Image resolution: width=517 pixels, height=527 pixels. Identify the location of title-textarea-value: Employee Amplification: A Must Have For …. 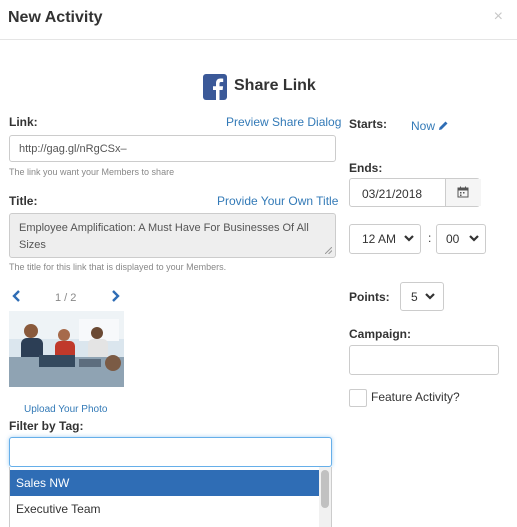
(164, 236).